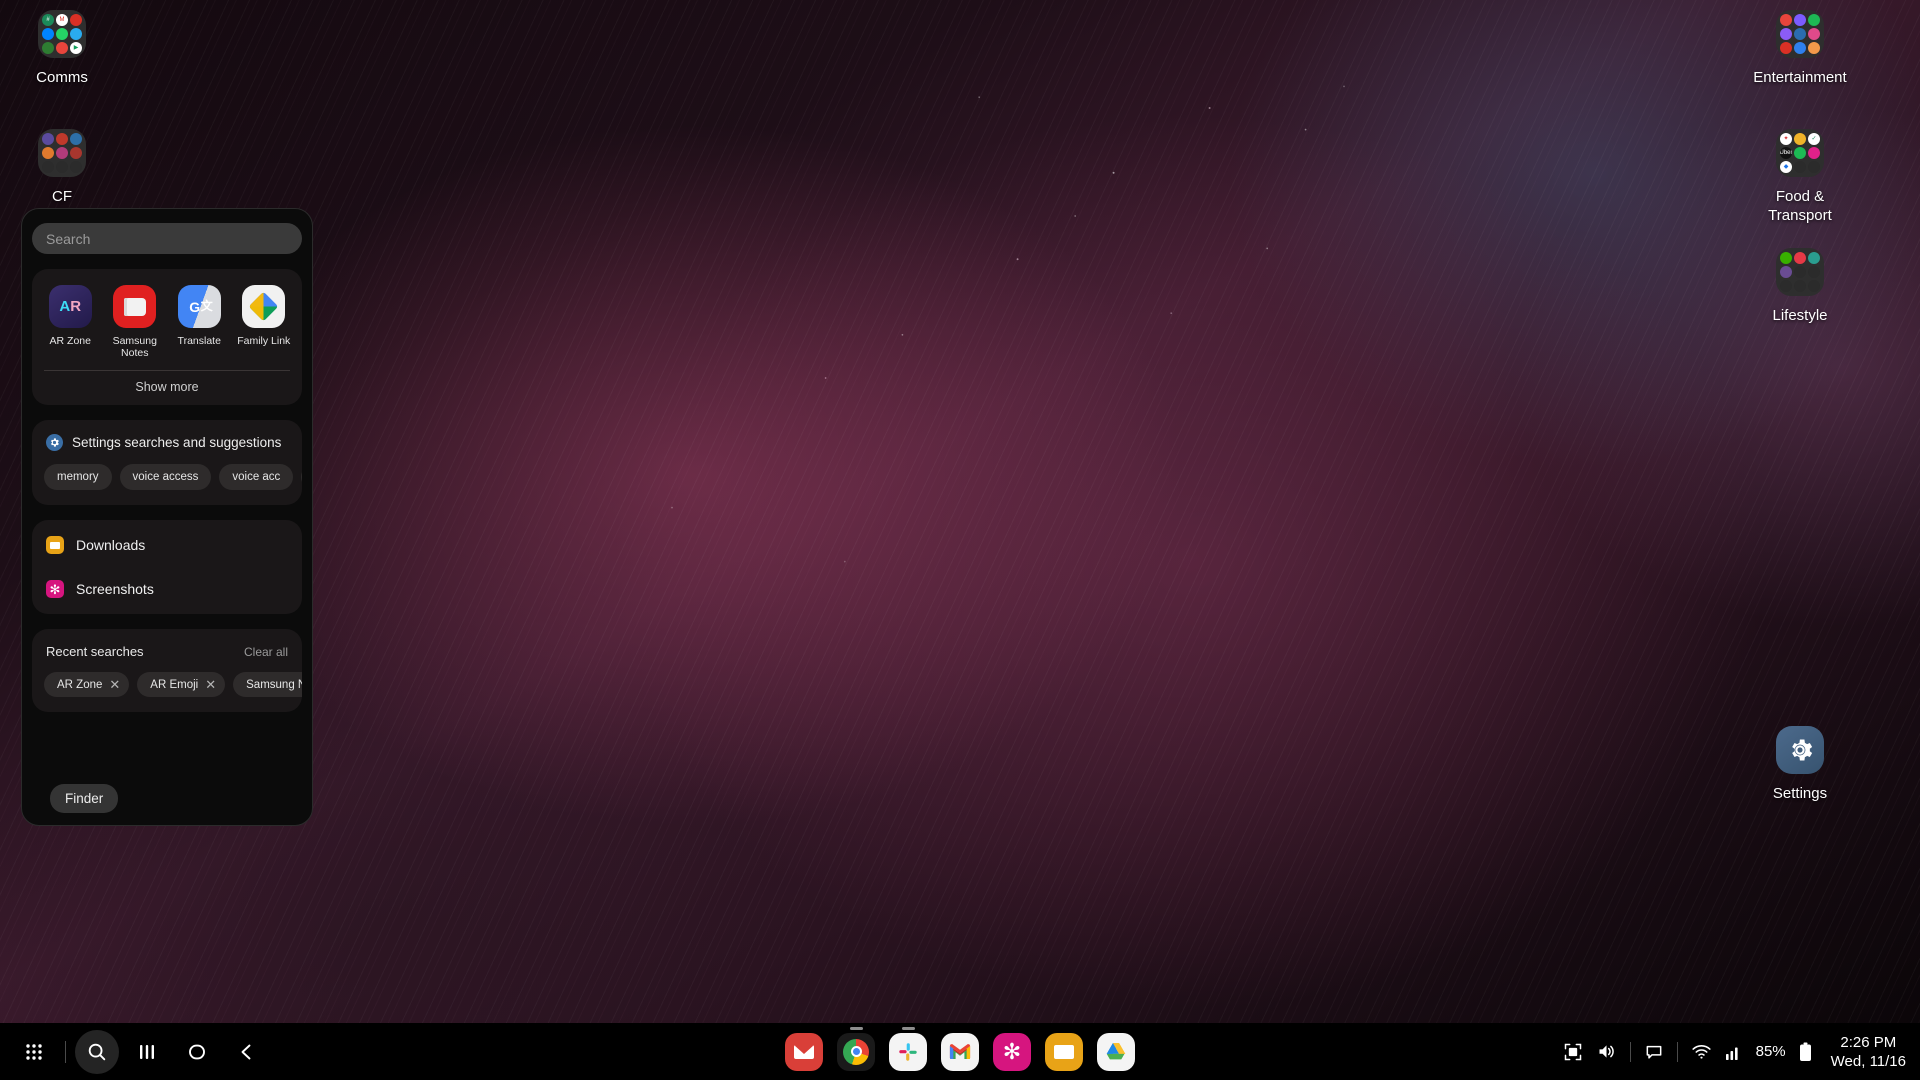 The image size is (1920, 1080). I want to click on quick-link-downloads: Downloads, so click(167, 545).